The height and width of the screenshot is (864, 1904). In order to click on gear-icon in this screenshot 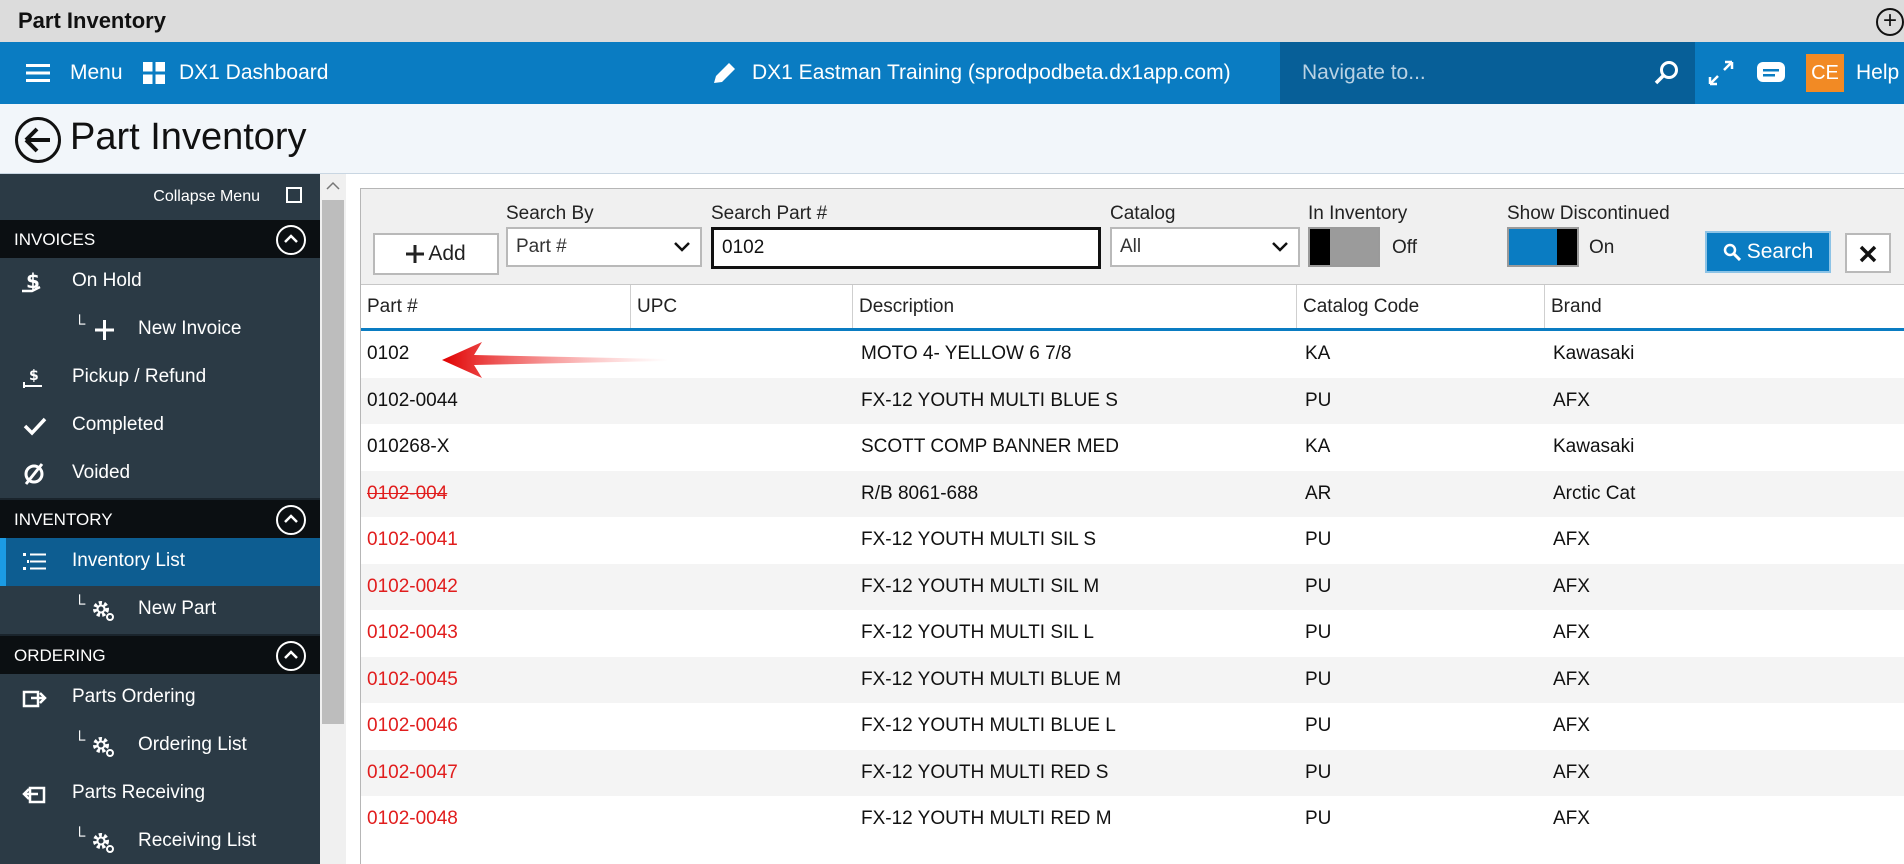, I will do `click(103, 611)`.